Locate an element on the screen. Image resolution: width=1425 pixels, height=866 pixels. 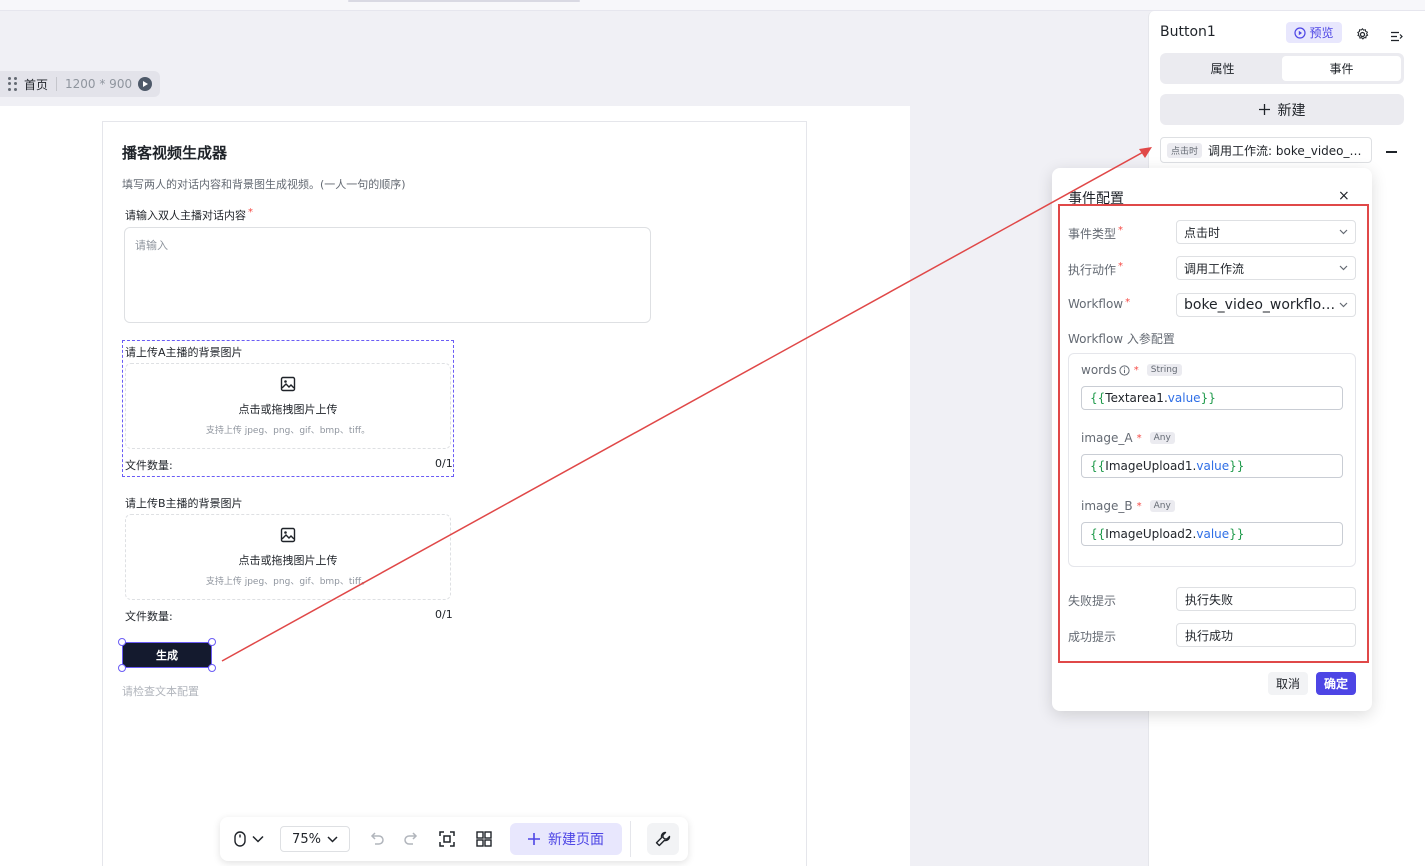
panel-tabs: 属性 事件 is located at coordinates (1282, 68).